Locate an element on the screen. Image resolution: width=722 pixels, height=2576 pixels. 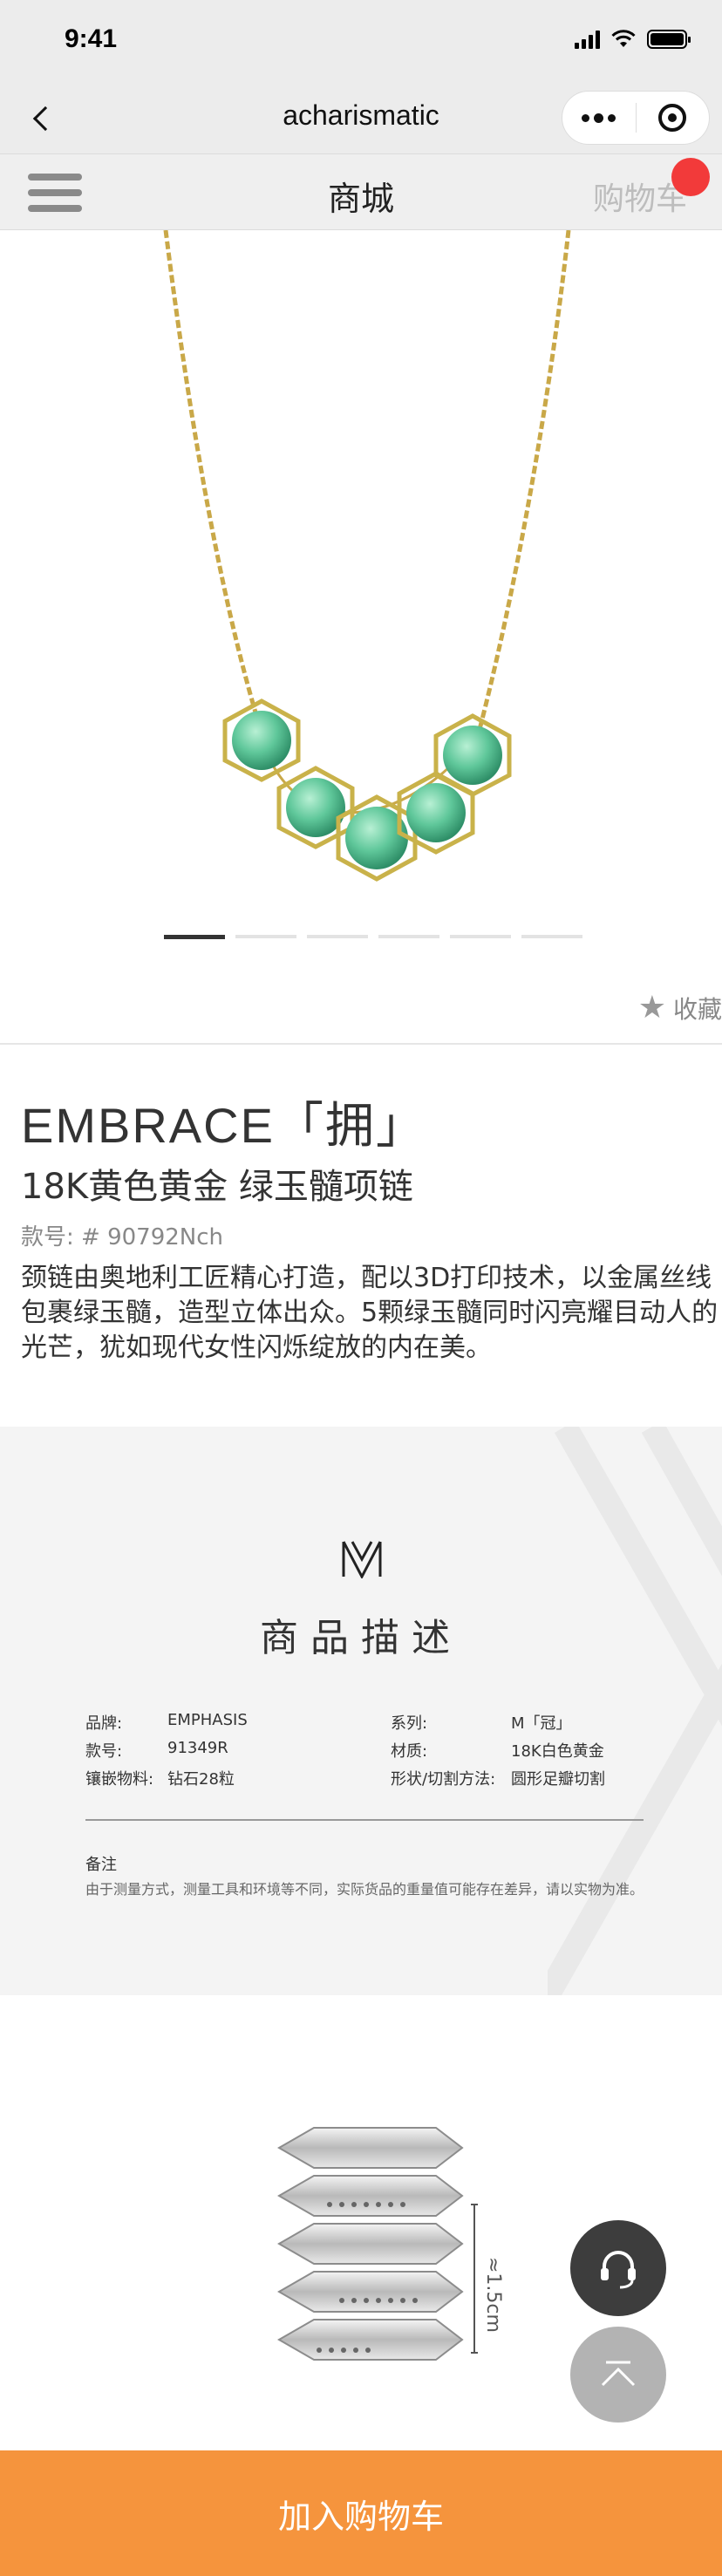
title-bar: acharismatic is located at coordinates (361, 119).